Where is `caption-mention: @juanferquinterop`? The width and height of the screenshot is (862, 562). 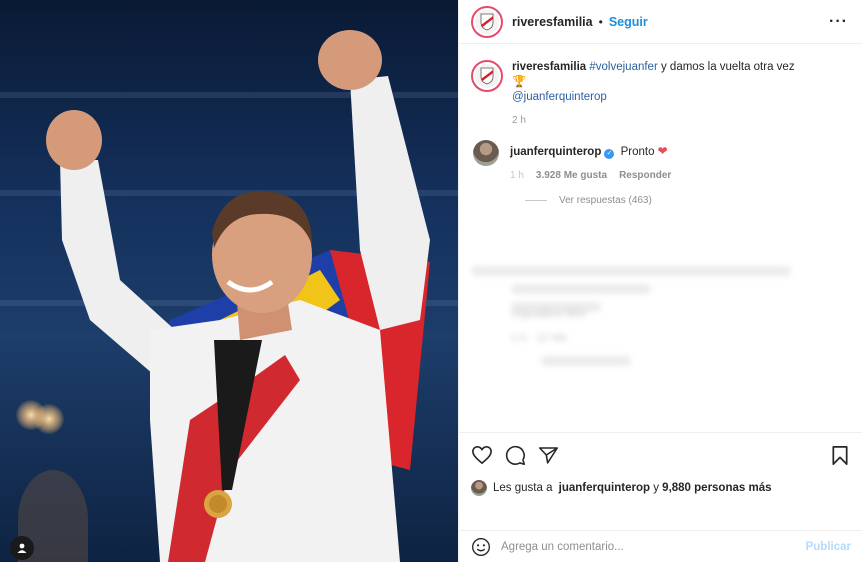 caption-mention: @juanferquinterop is located at coordinates (559, 97).